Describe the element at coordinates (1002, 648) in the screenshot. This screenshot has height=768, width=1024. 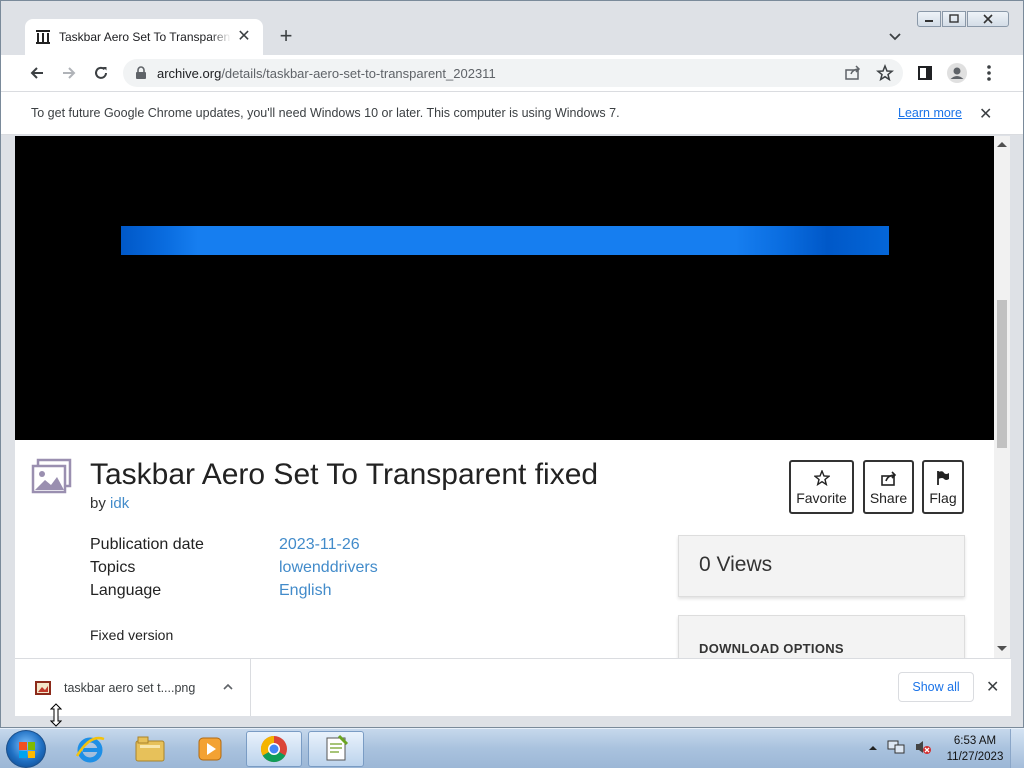
I see `scroll-down-arrow-icon` at that location.